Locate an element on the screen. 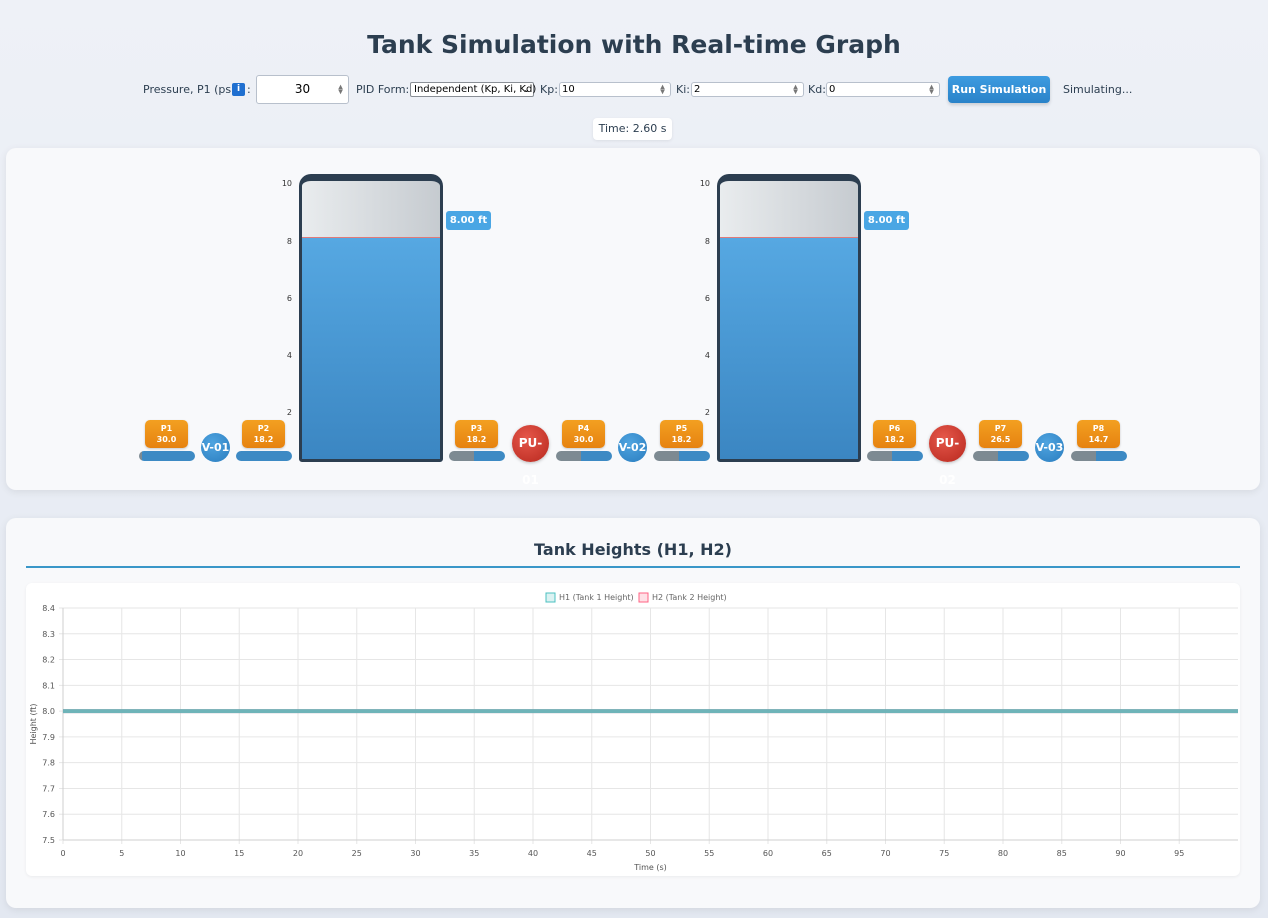  x-tick-label: 40 is located at coordinates (533, 853).